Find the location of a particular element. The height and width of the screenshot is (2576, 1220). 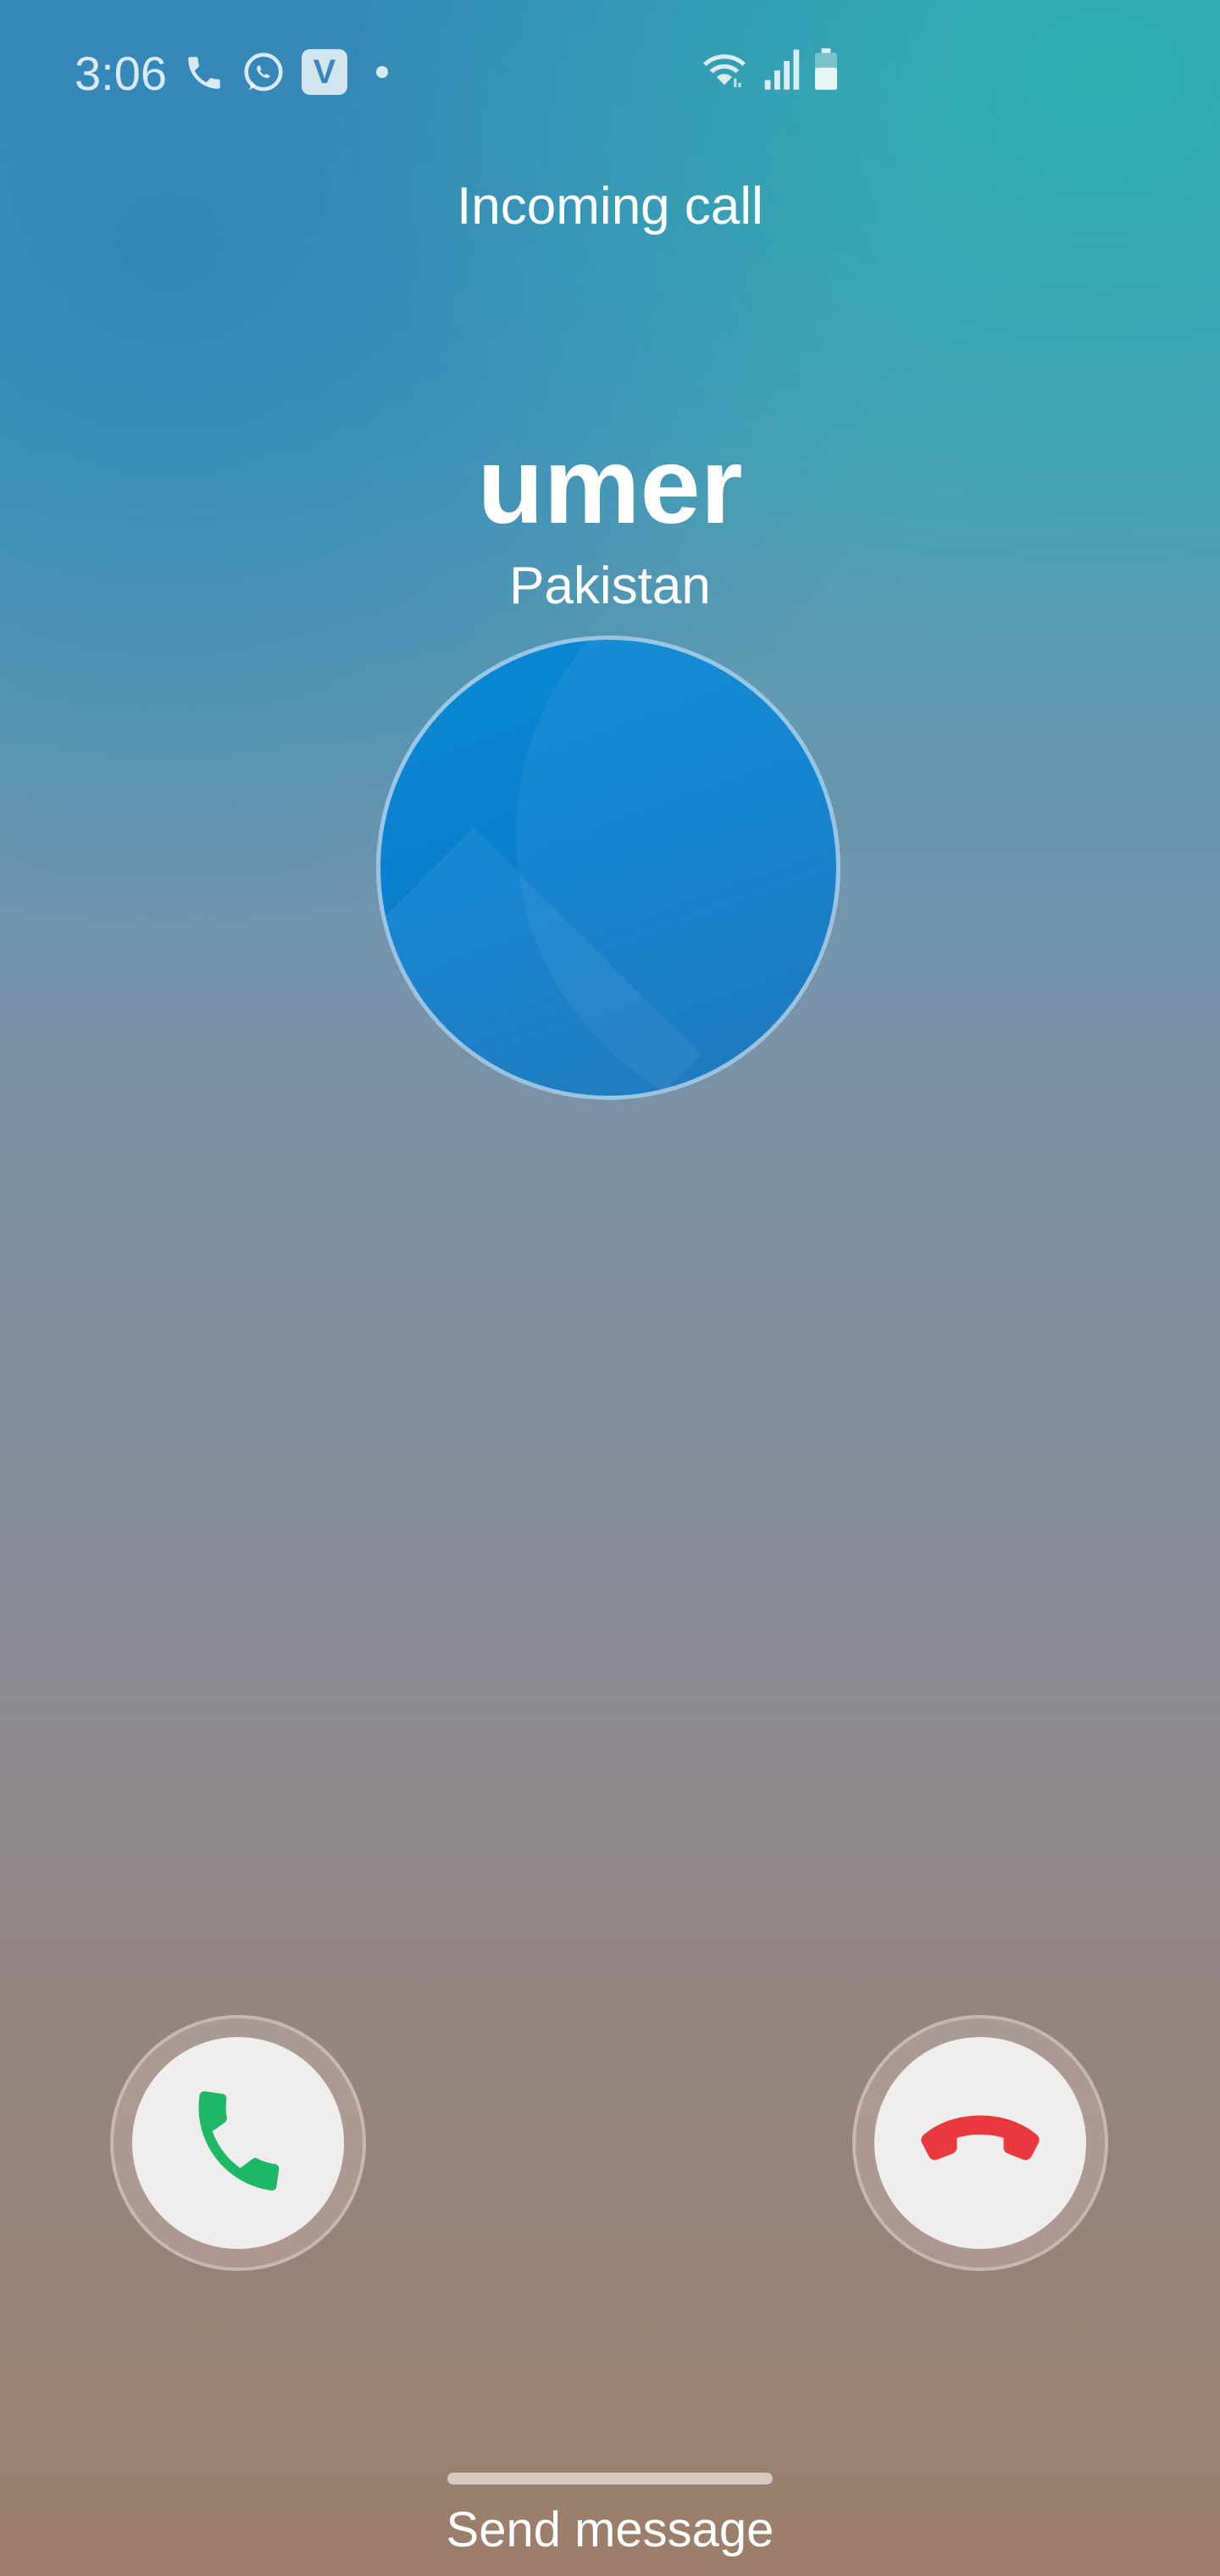

accept-call-button is located at coordinates (238, 2143).